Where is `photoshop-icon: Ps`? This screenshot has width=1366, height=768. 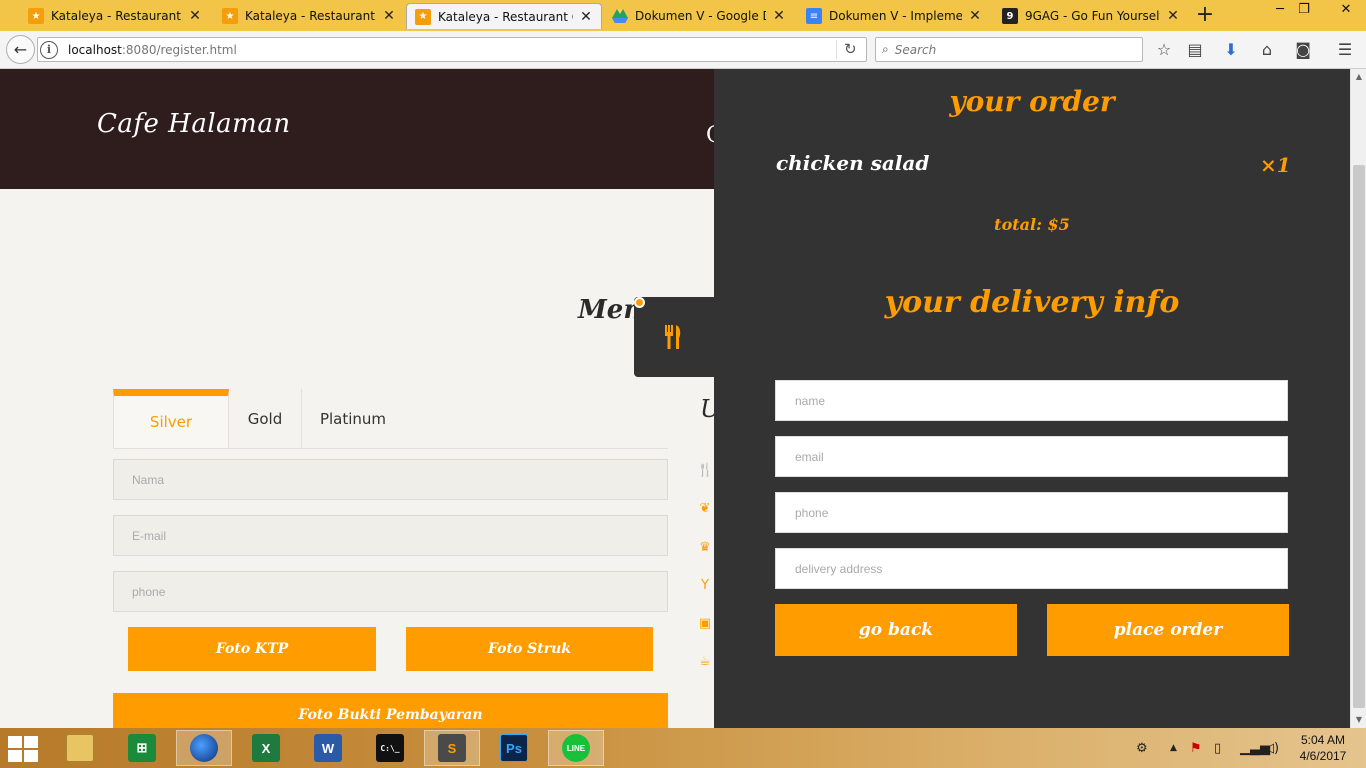
photoshop-icon: Ps is located at coordinates (514, 748).